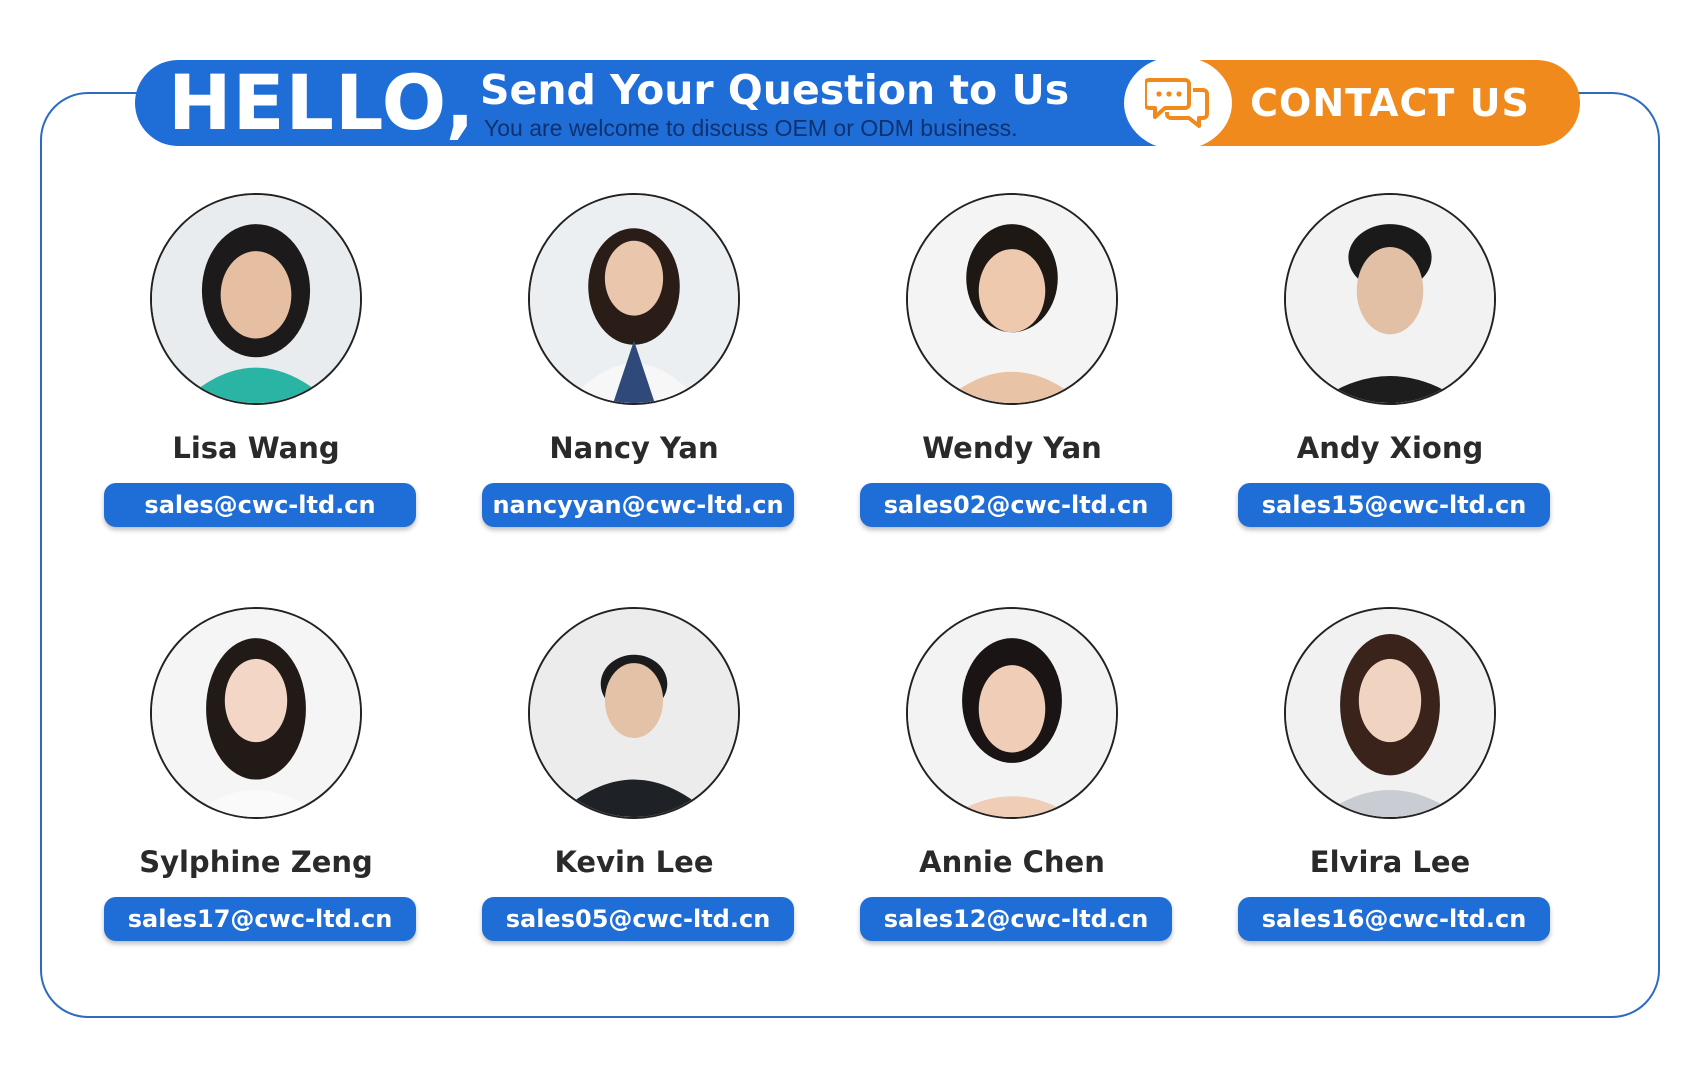  Describe the element at coordinates (1394, 505) in the screenshot. I see `email-button: sales15@cwc-ltd.cn` at that location.